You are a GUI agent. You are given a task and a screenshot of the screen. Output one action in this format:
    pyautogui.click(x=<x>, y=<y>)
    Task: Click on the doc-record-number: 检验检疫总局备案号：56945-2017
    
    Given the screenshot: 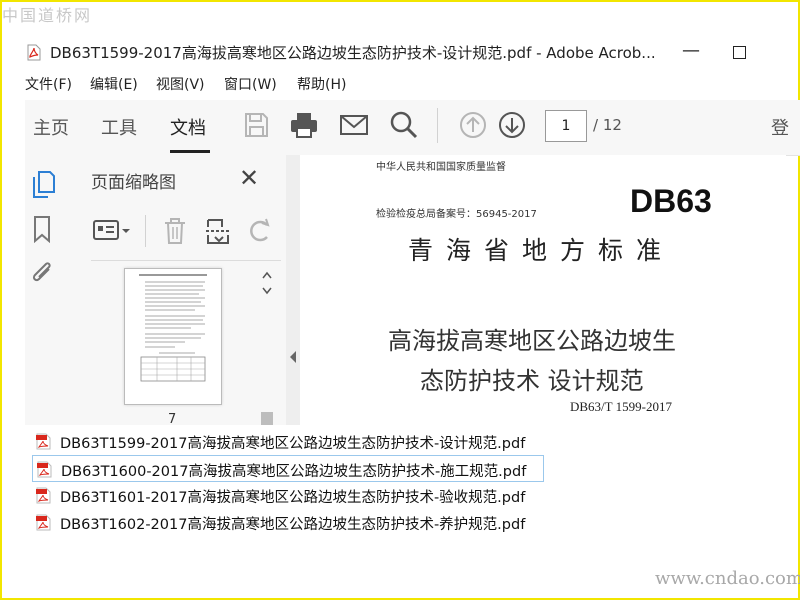 What is the action you would take?
    pyautogui.click(x=456, y=214)
    